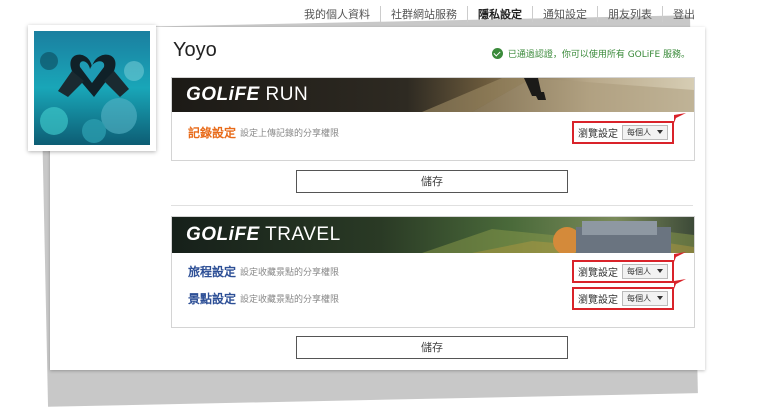  I want to click on avatar-frame, so click(92, 88).